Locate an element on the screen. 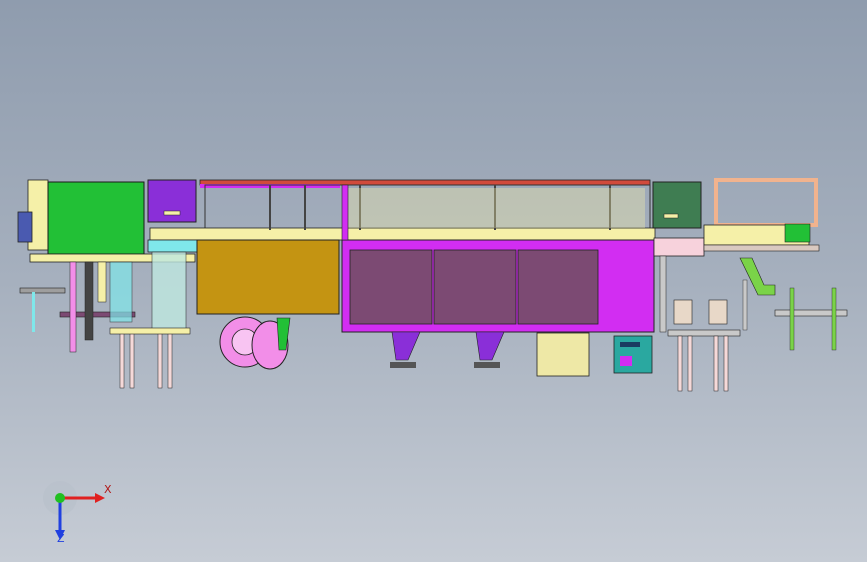 This screenshot has width=867, height=562. green-cabinet is located at coordinates (96, 218).